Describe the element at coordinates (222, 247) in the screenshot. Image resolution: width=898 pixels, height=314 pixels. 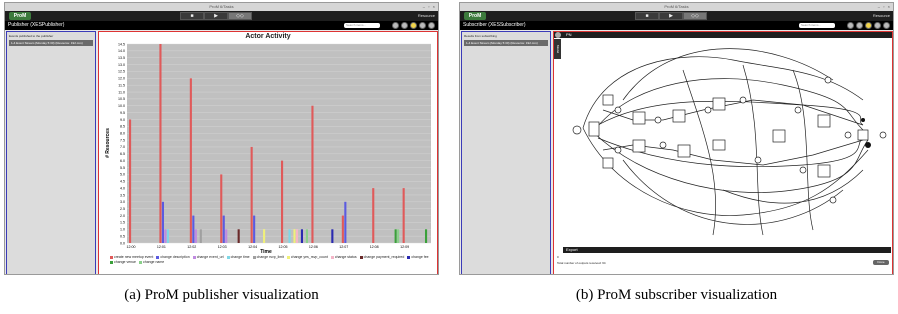
I see `x-tick-label: 12:03` at that location.